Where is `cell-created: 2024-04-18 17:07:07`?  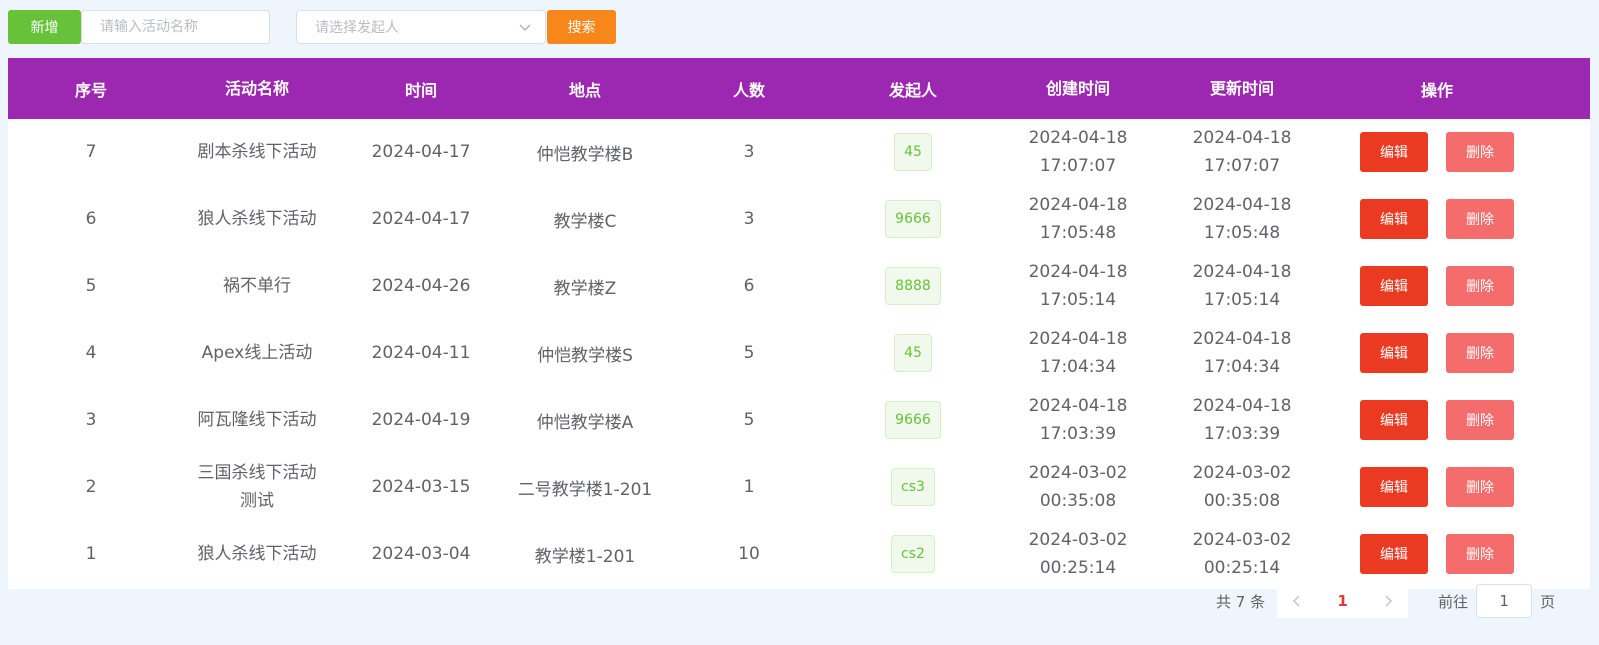 cell-created: 2024-04-18 17:07:07 is located at coordinates (1078, 152).